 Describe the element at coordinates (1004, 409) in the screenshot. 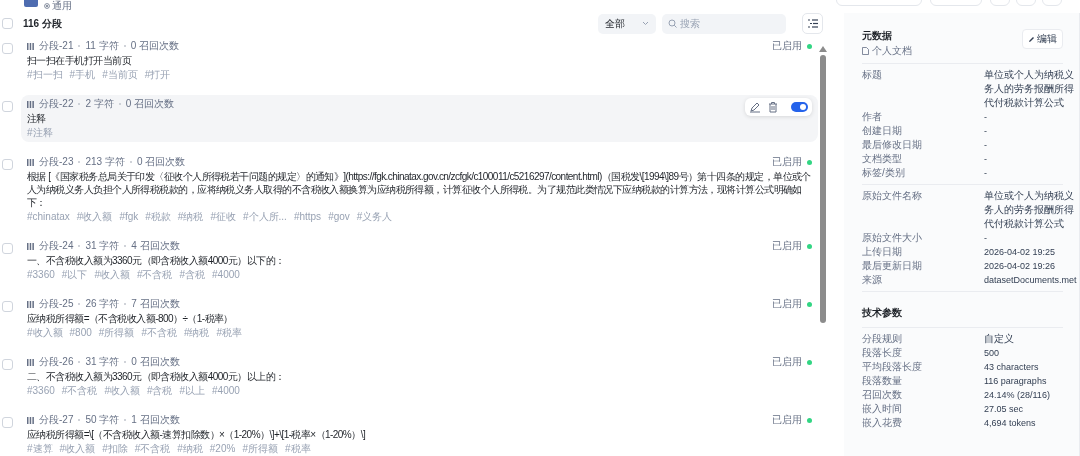

I see `field-value: 27.05 sec` at that location.